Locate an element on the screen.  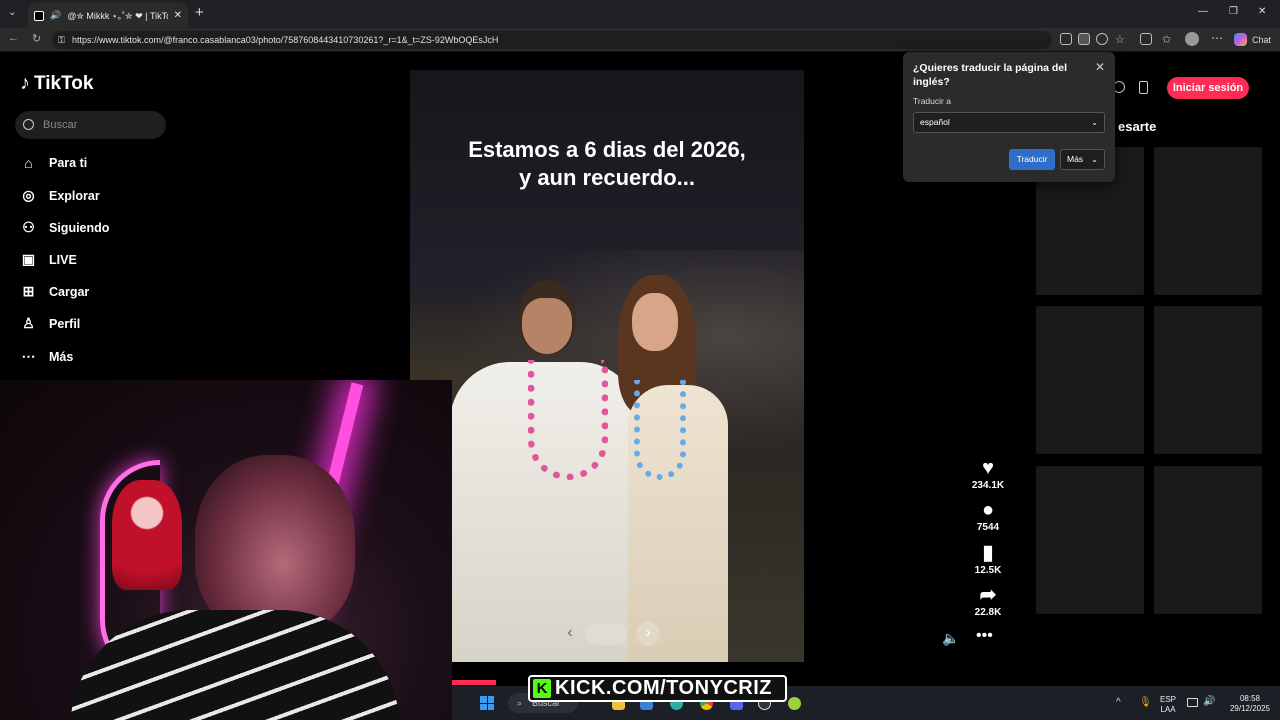
extensions-icon is located at coordinates (1146, 39).